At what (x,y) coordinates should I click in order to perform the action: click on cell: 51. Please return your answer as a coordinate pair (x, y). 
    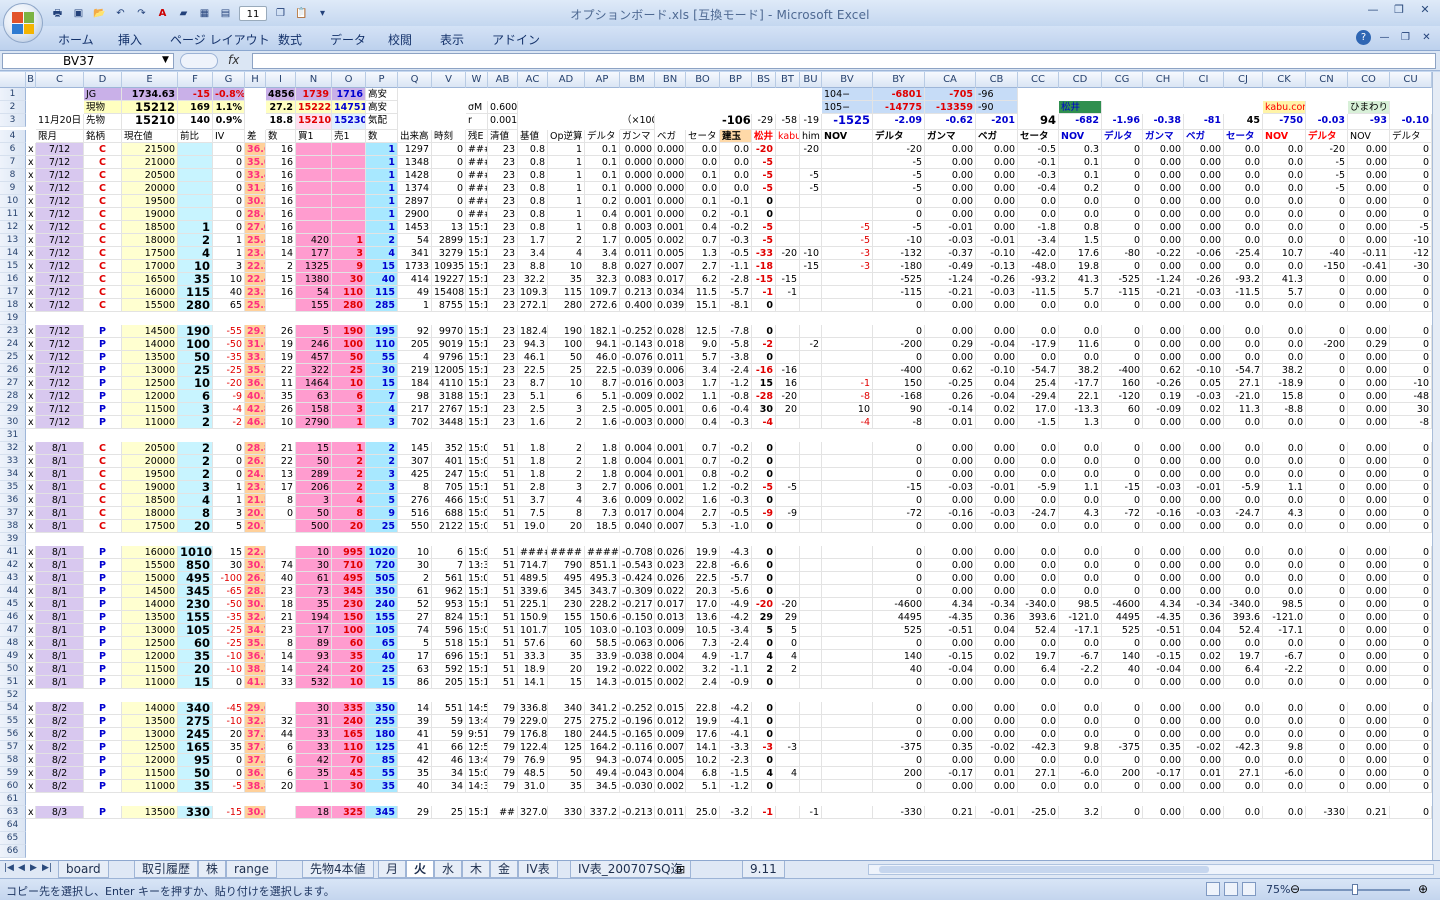
    Looking at the image, I should click on (503, 604).